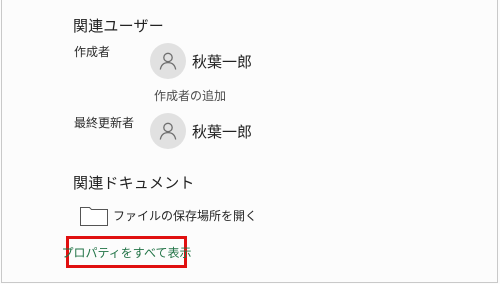  Describe the element at coordinates (118, 26) in the screenshot. I see `related-users-heading: 関連ユーザー` at that location.